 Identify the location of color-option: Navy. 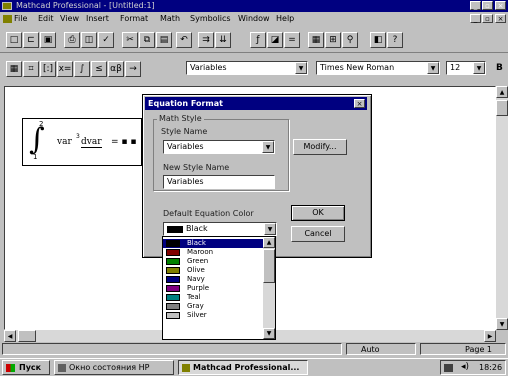
(213, 279).